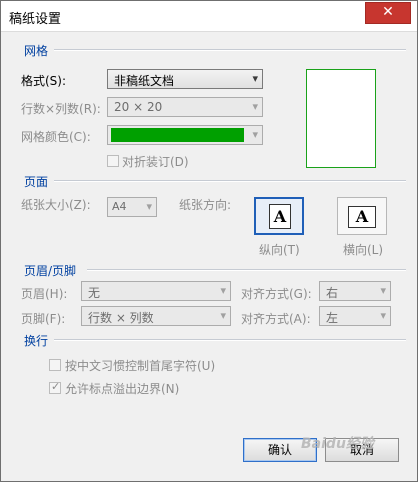 This screenshot has height=482, width=418. I want to click on footer-select: 行数 × 列数 ▾, so click(156, 316).